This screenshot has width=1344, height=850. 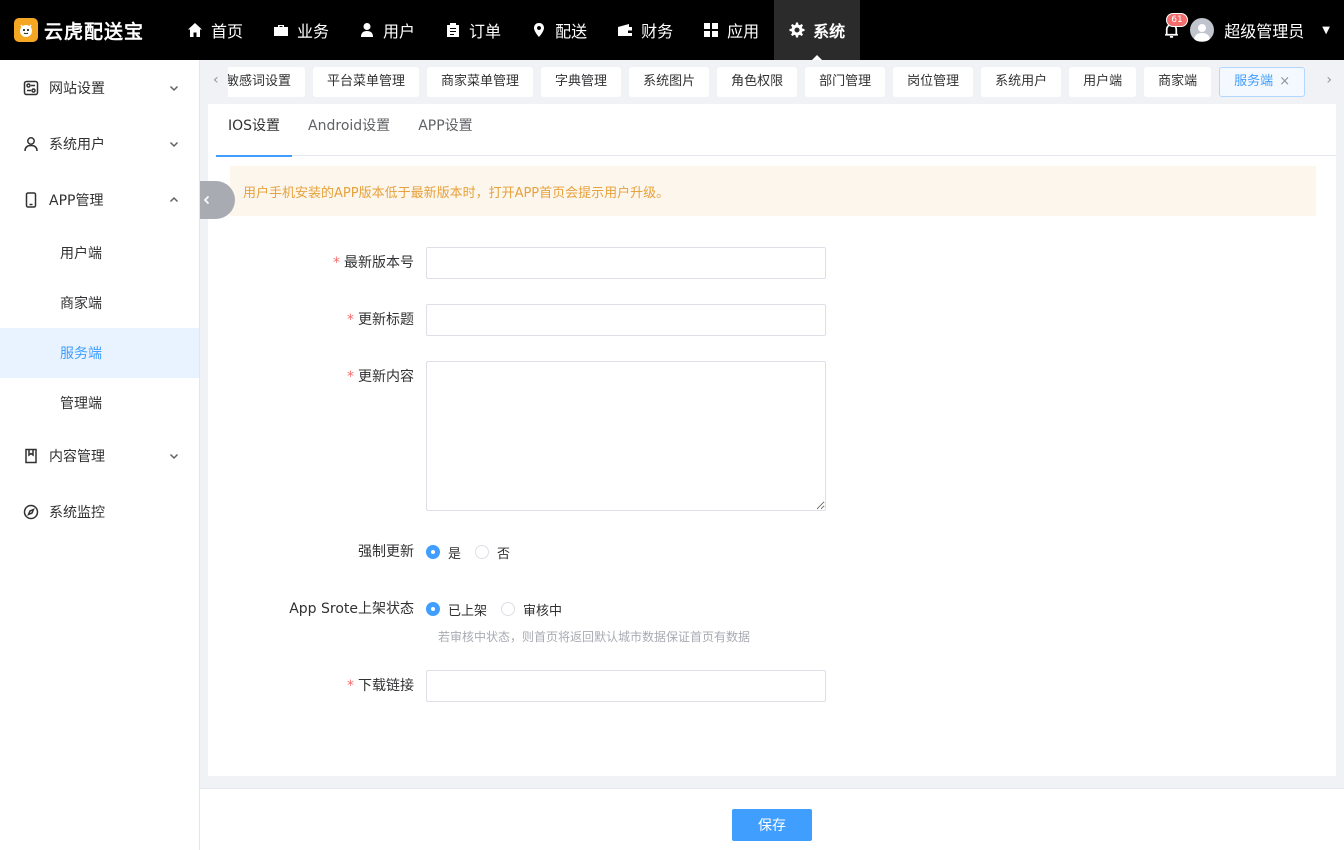 I want to click on force-update-label: 强制更新, so click(x=386, y=552).